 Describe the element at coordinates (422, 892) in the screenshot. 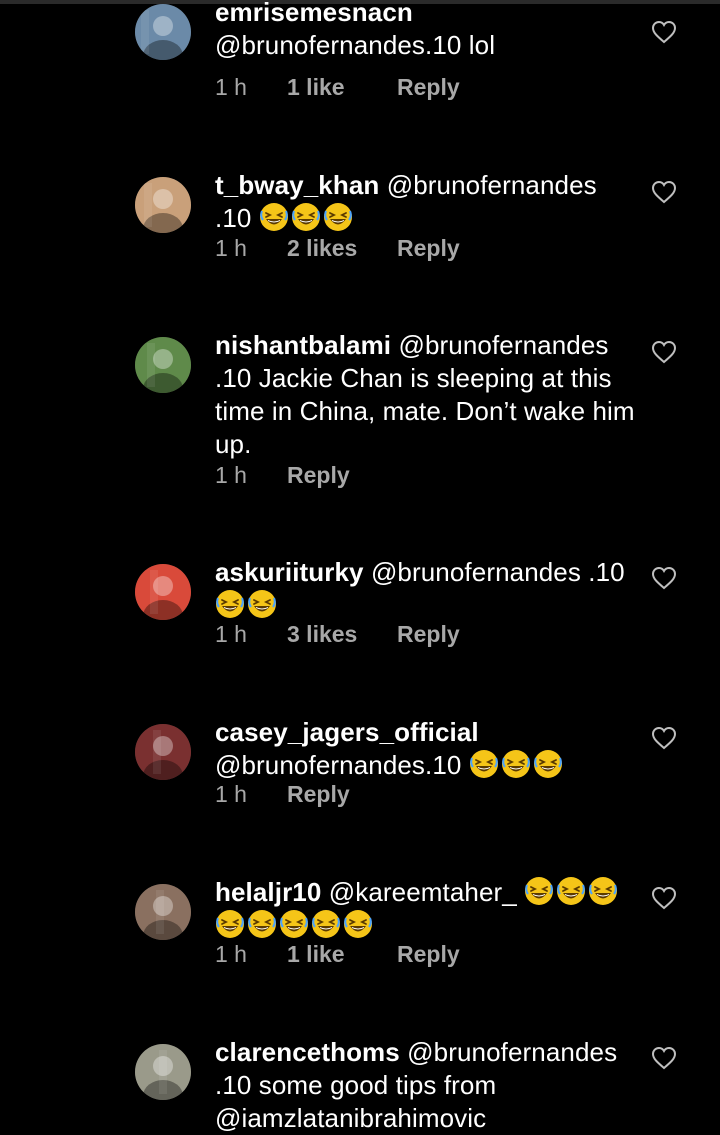

I see `comment-text: @kareemtaher_` at that location.